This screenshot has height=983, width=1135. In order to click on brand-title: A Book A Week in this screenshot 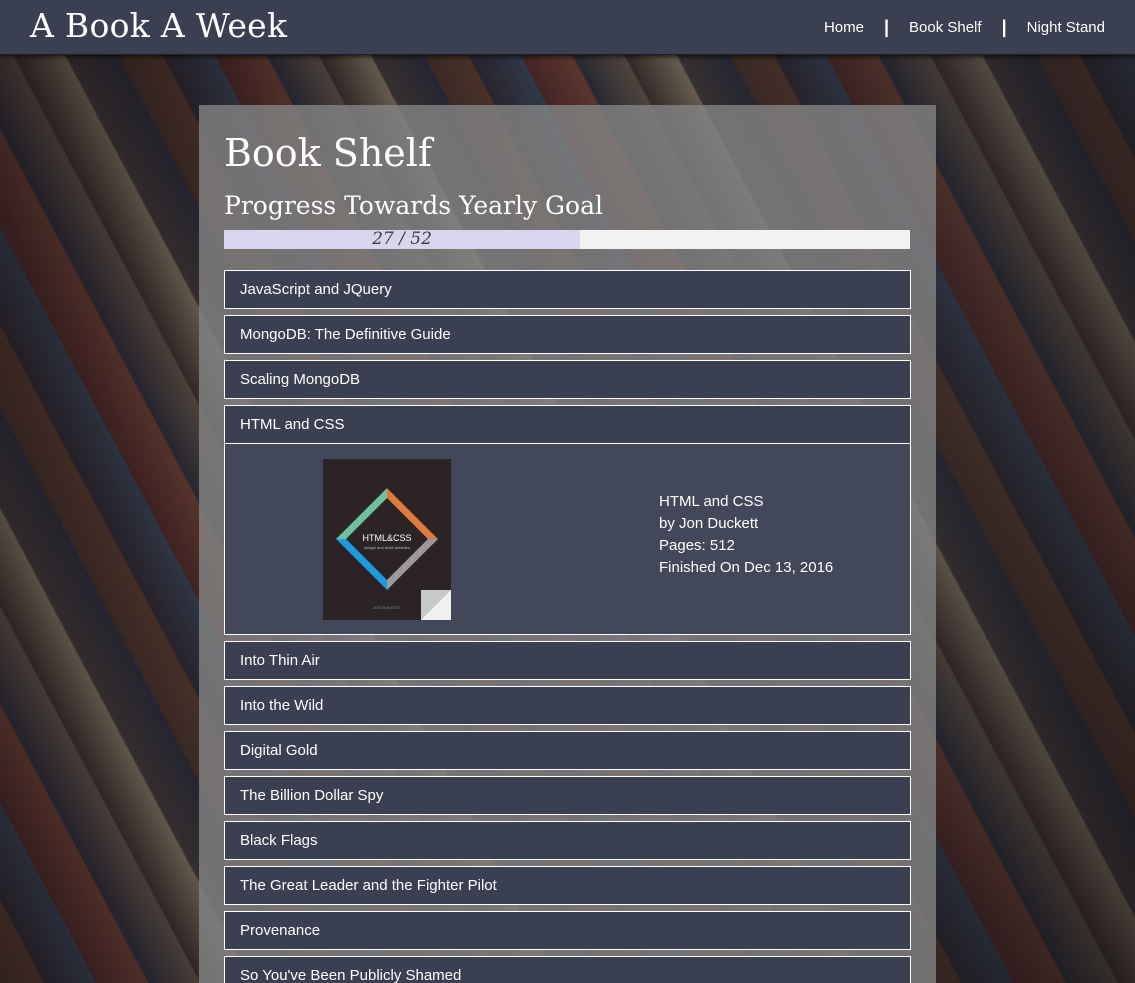, I will do `click(158, 25)`.